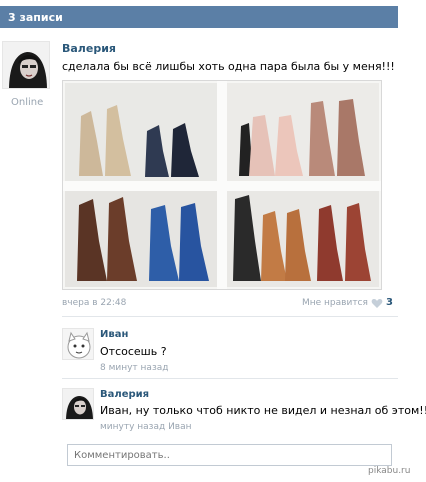 This screenshot has height=482, width=426. What do you see at coordinates (133, 351) in the screenshot?
I see `comment-text: Отсосешь ?` at bounding box center [133, 351].